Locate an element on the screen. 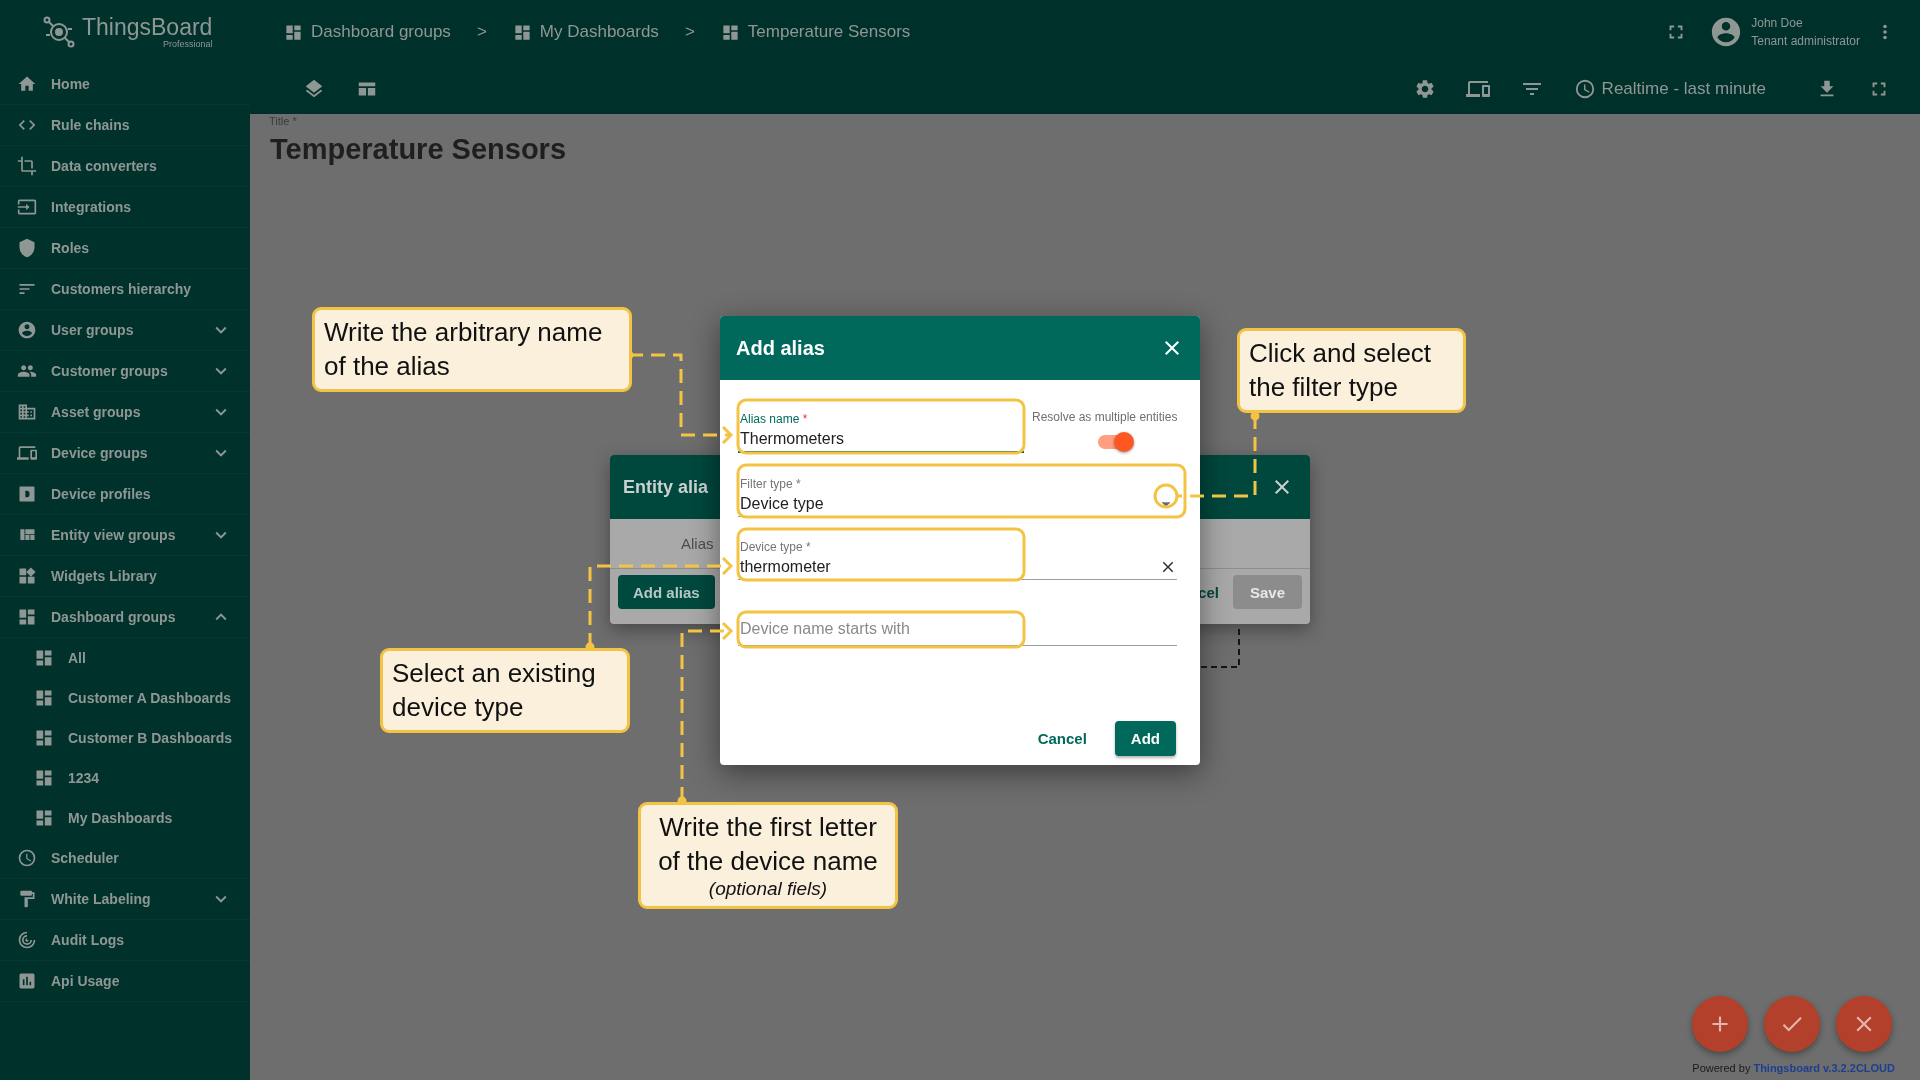 This screenshot has height=1080, width=1920. devices-icon is located at coordinates (27, 453).